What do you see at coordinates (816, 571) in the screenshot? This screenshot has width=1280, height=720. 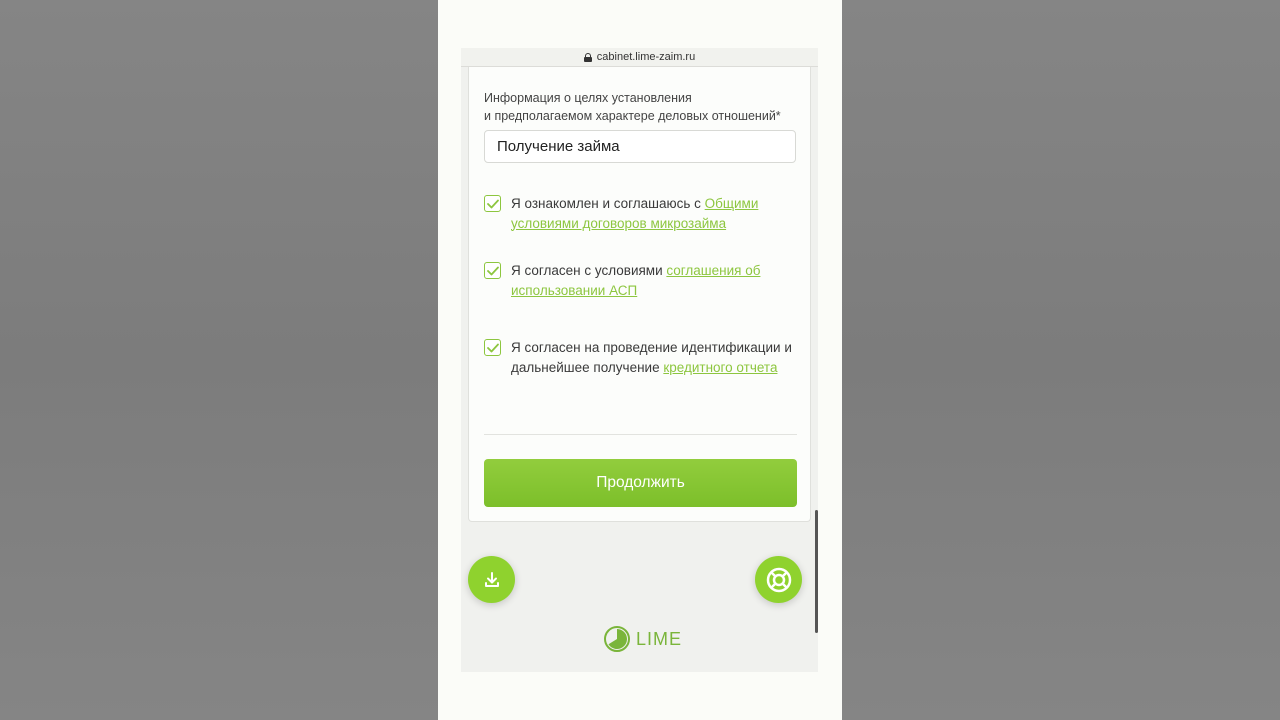 I see `scrollbar` at bounding box center [816, 571].